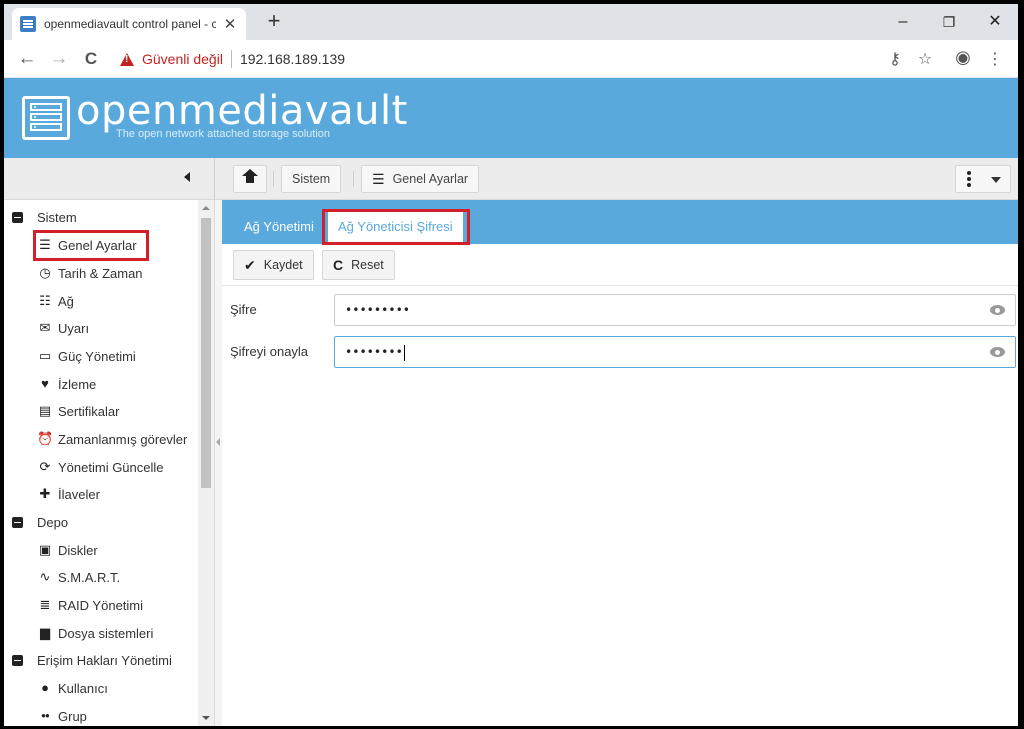 The height and width of the screenshot is (729, 1024). I want to click on sidebar-item-ilaveler: ✚ İlaveler, so click(68, 494).